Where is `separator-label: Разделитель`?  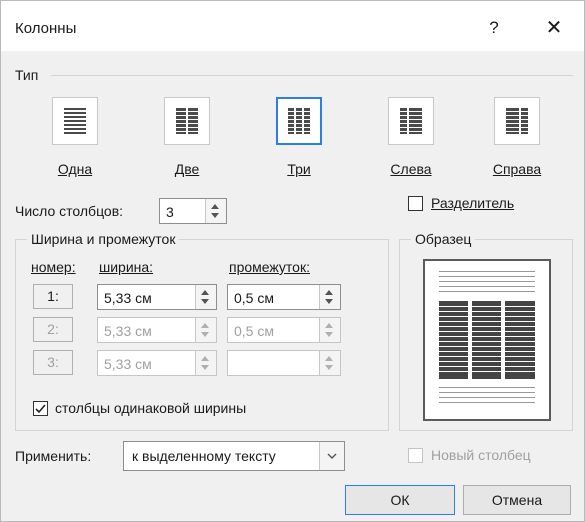 separator-label: Разделитель is located at coordinates (473, 203).